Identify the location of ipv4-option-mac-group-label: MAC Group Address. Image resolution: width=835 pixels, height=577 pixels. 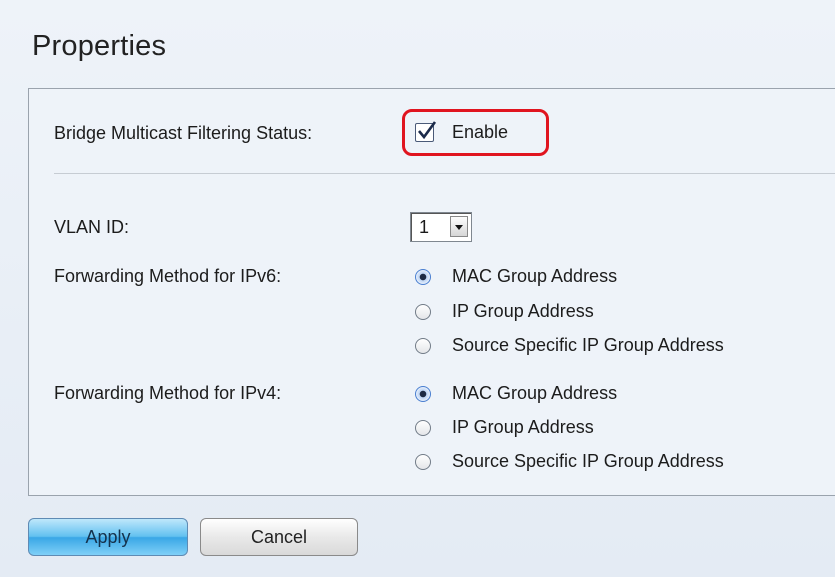
(534, 393).